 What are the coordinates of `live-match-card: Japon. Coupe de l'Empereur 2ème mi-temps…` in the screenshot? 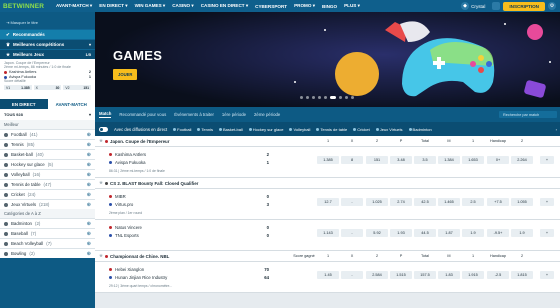 It's located at (47, 79).